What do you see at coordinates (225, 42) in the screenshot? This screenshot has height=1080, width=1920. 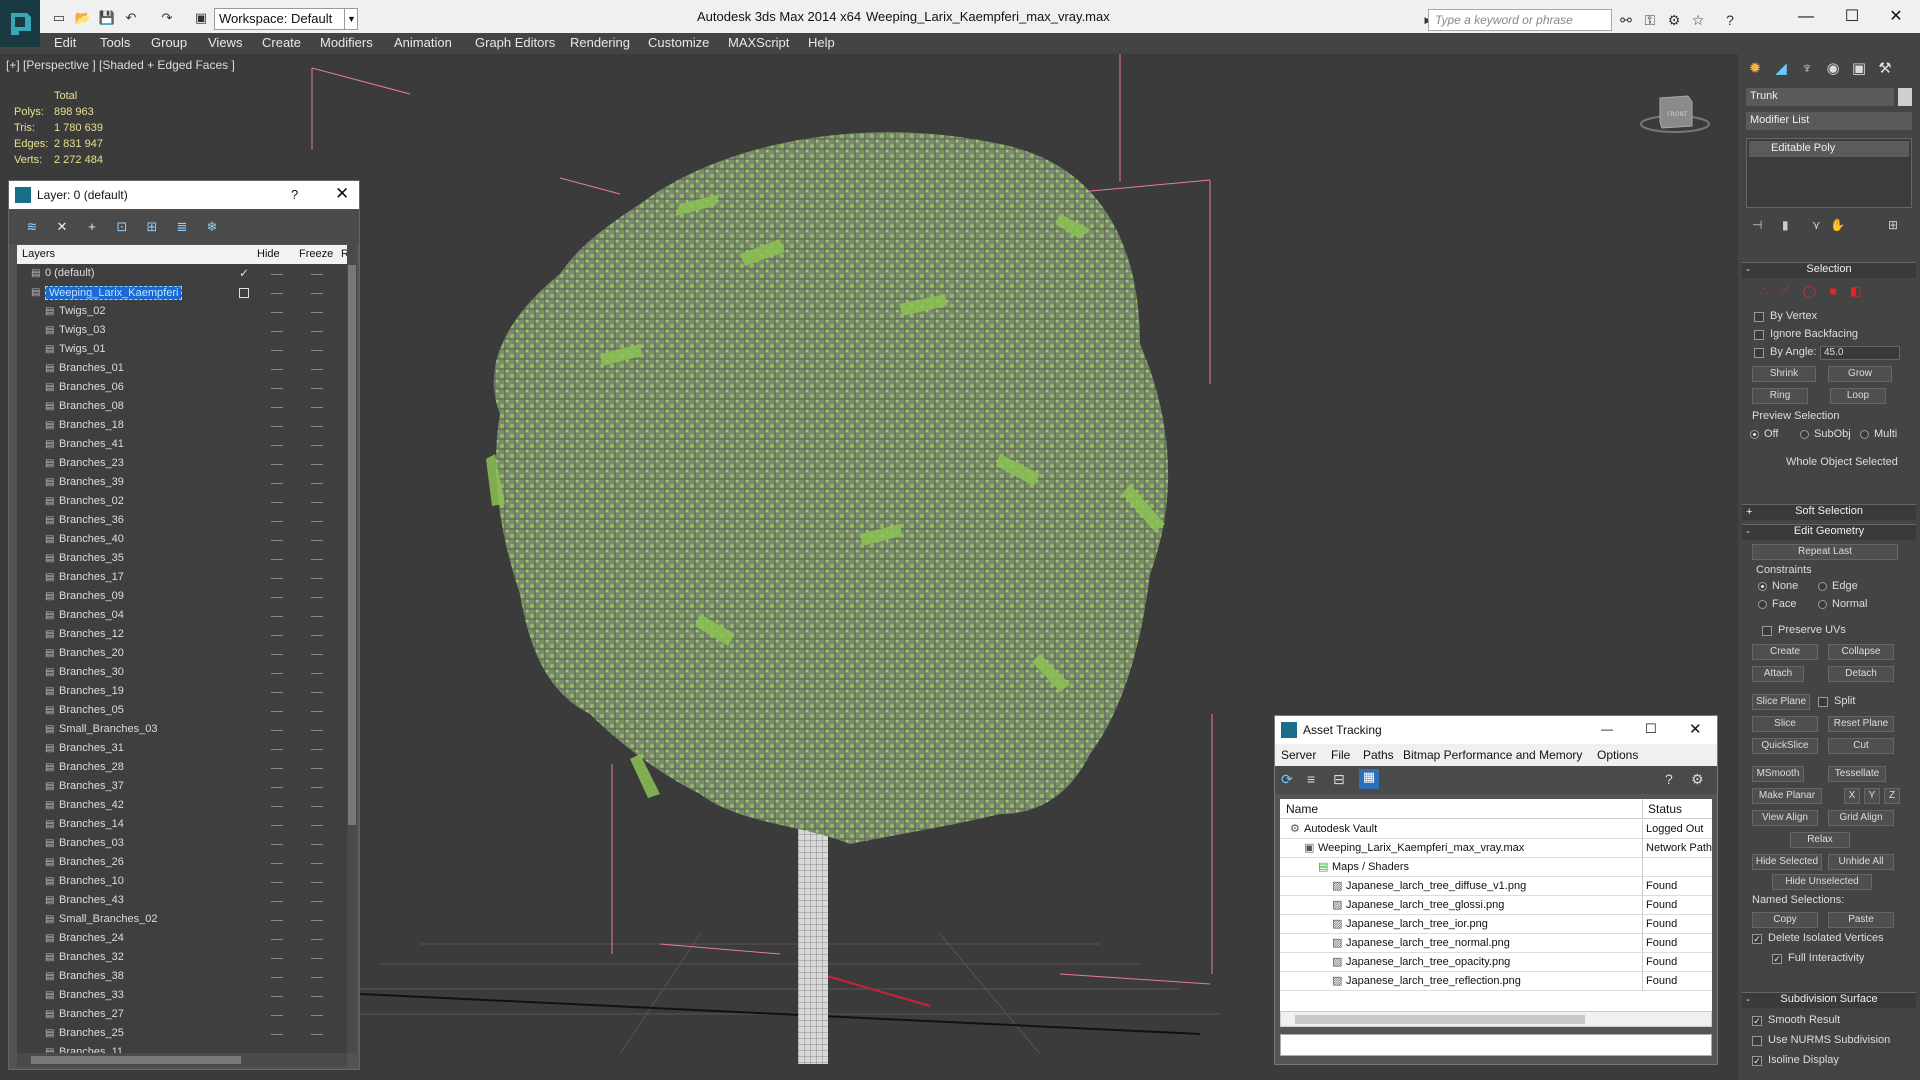 I see `menu-views: Views` at bounding box center [225, 42].